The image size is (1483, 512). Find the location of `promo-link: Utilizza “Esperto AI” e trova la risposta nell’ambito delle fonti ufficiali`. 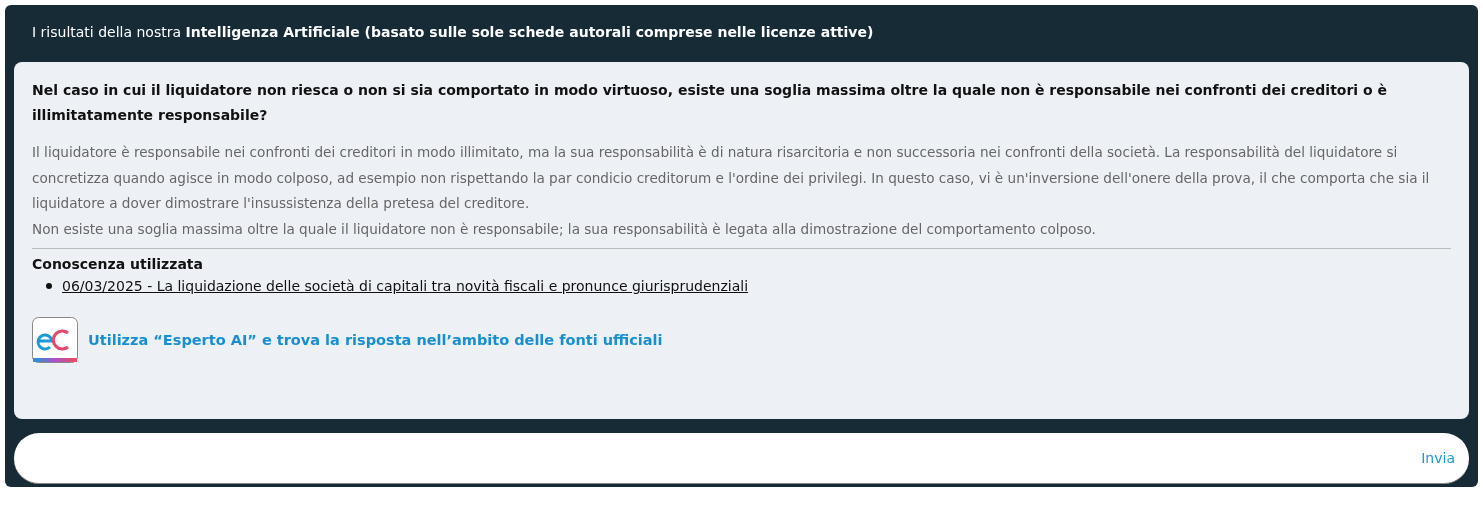

promo-link: Utilizza “Esperto AI” e trova la risposta nell’ambito delle fonti ufficiali is located at coordinates (375, 340).